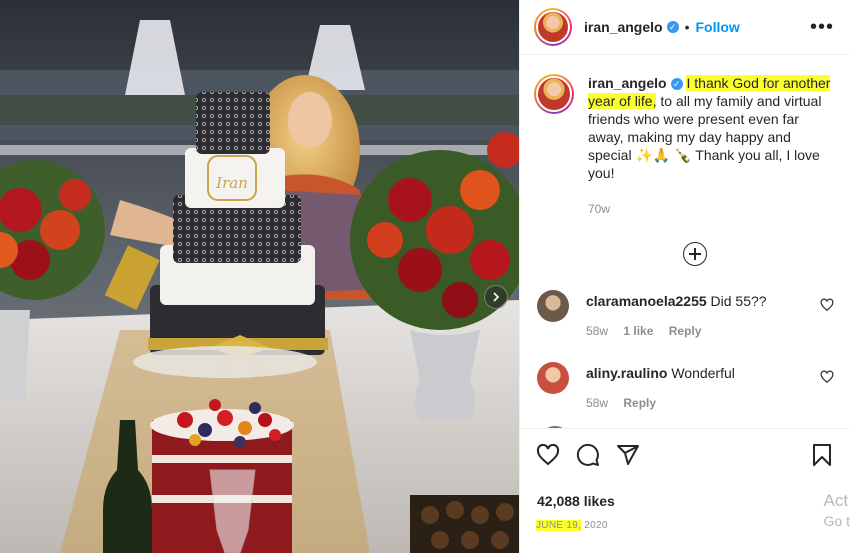  What do you see at coordinates (685, 479) in the screenshot?
I see `post-actions: 42,088 likes JUNE 19, 2020` at bounding box center [685, 479].